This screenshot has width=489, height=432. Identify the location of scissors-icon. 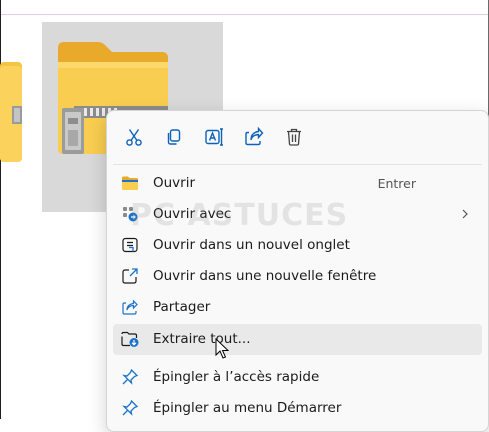
(134, 137).